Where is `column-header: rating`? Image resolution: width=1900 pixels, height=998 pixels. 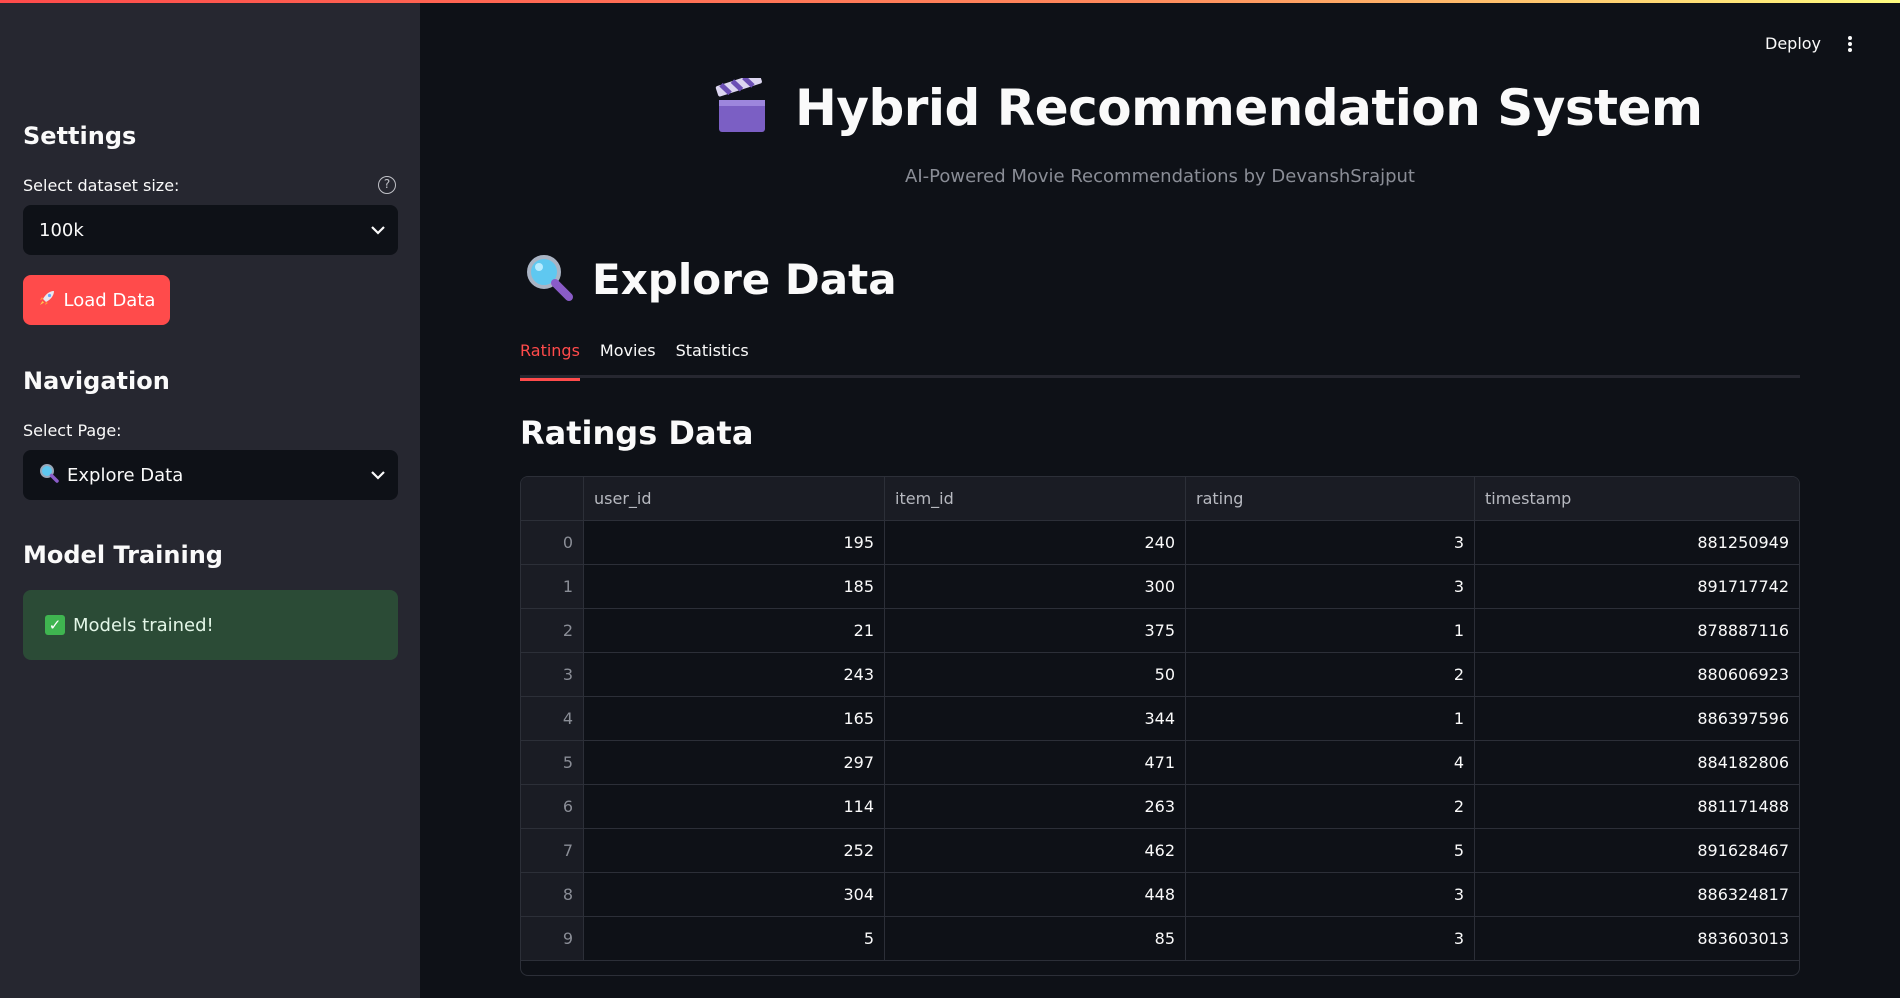
column-header: rating is located at coordinates (1330, 498).